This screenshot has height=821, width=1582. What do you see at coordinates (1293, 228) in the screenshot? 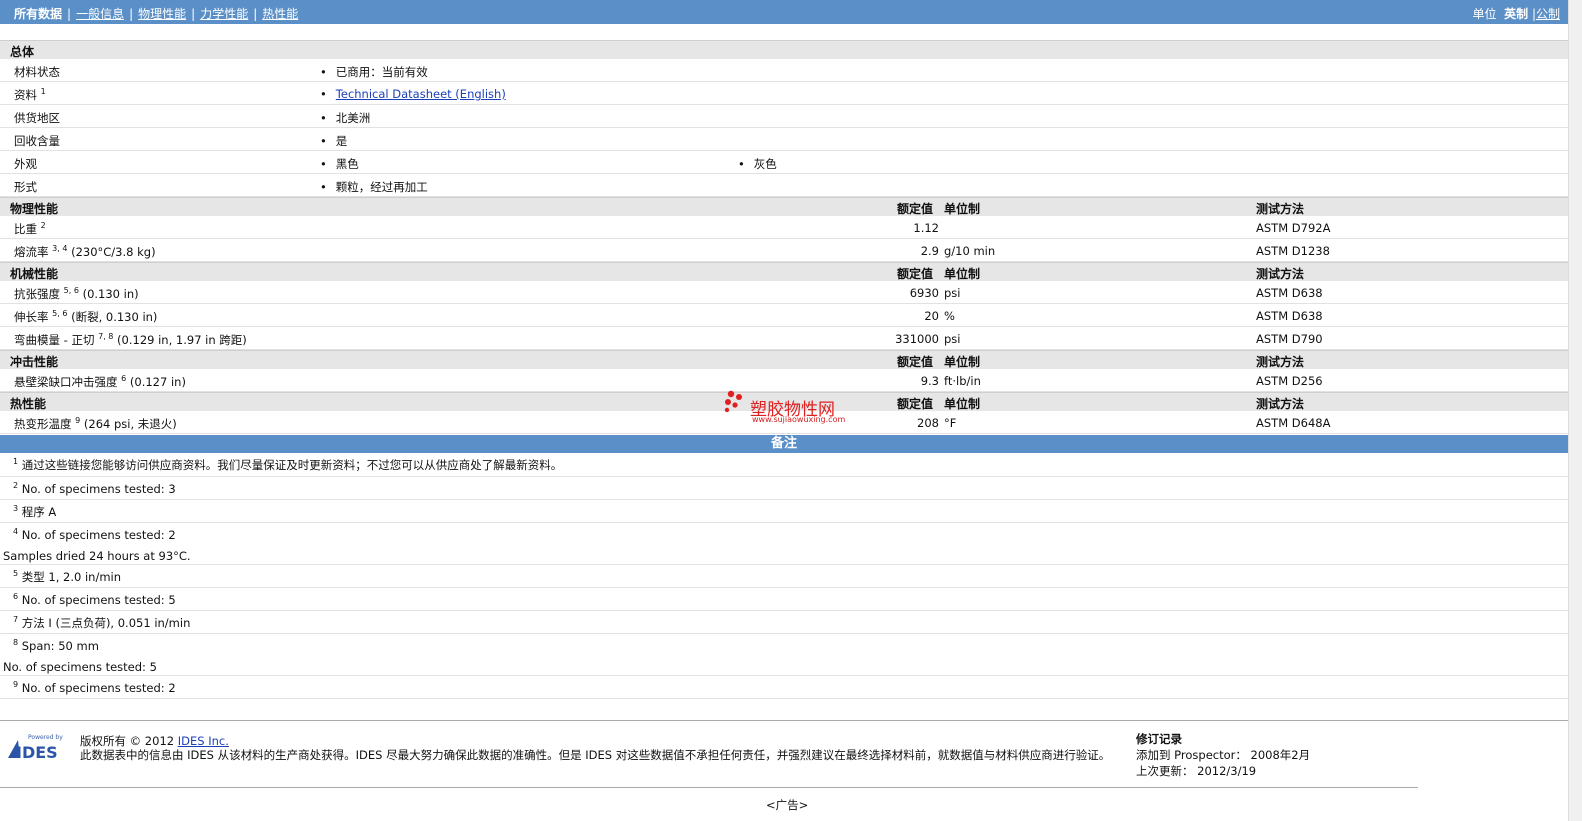
I see `test-method: ASTM D792A` at bounding box center [1293, 228].